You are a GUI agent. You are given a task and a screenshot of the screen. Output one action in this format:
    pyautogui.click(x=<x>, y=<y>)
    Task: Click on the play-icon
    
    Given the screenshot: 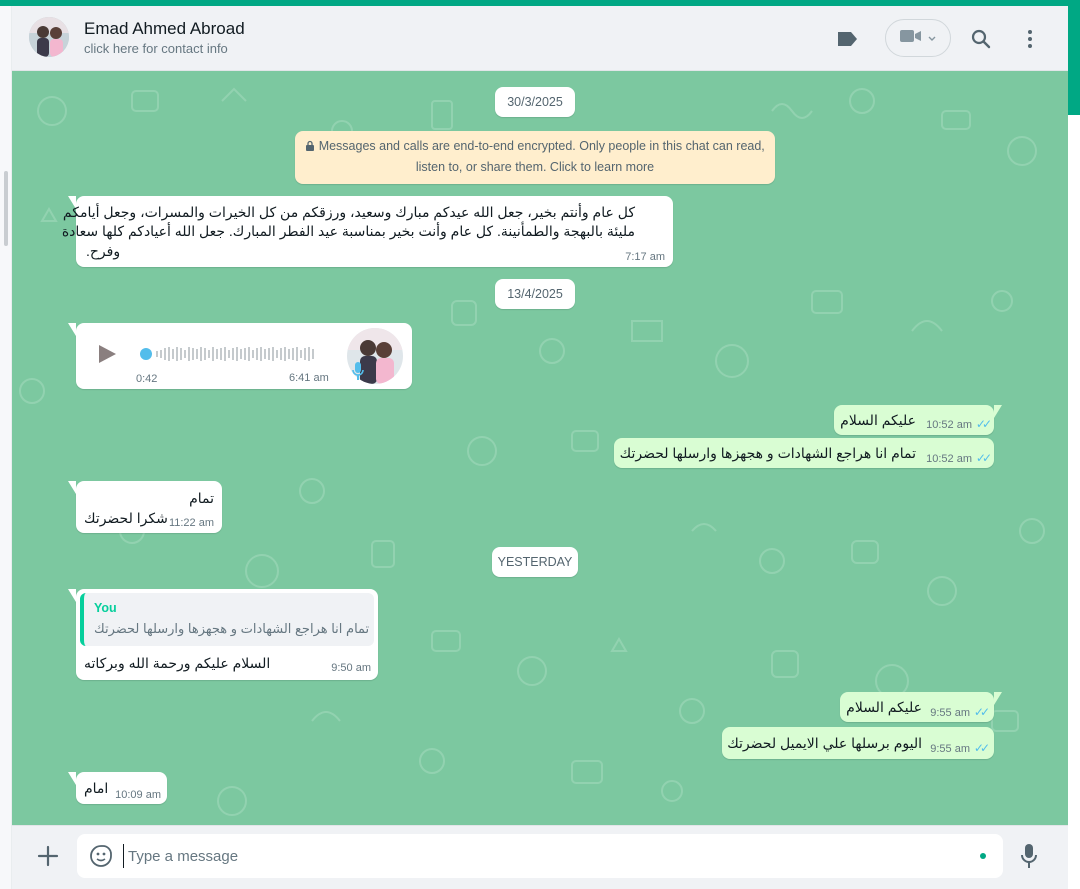 What is the action you would take?
    pyautogui.click(x=107, y=355)
    